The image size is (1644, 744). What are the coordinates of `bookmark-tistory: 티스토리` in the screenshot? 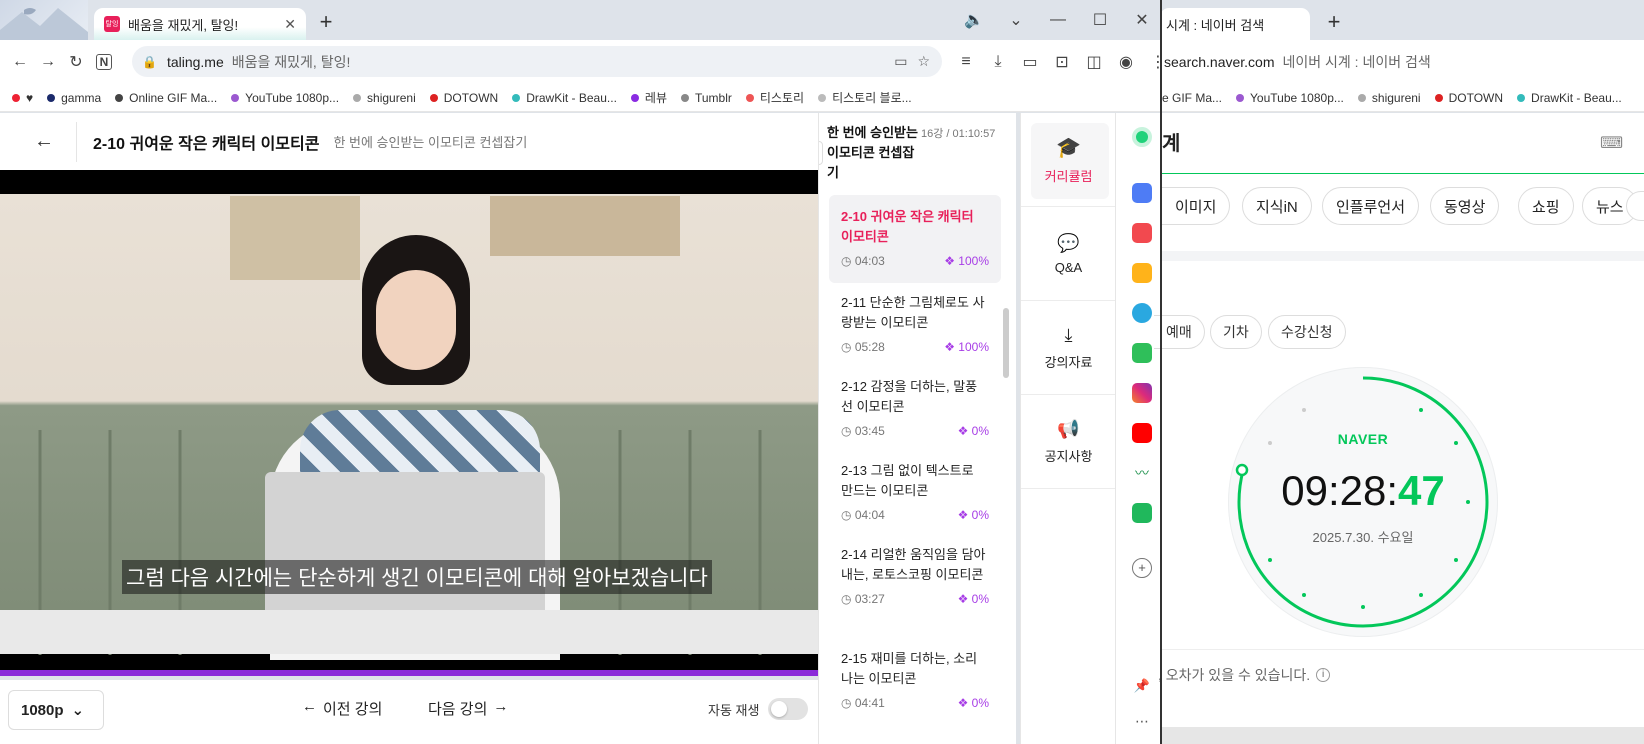 It's located at (774, 97).